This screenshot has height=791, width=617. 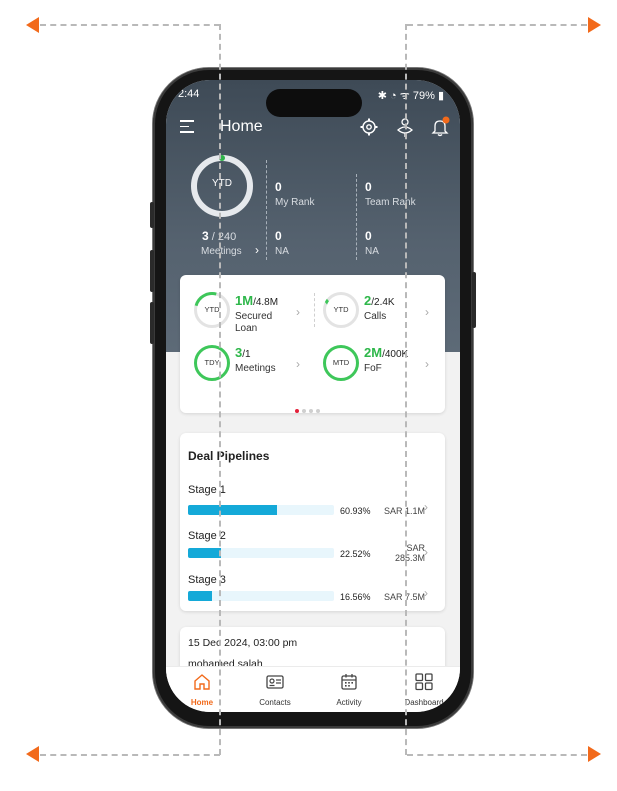 I want to click on guide-line-top-left, so click(x=130, y=25).